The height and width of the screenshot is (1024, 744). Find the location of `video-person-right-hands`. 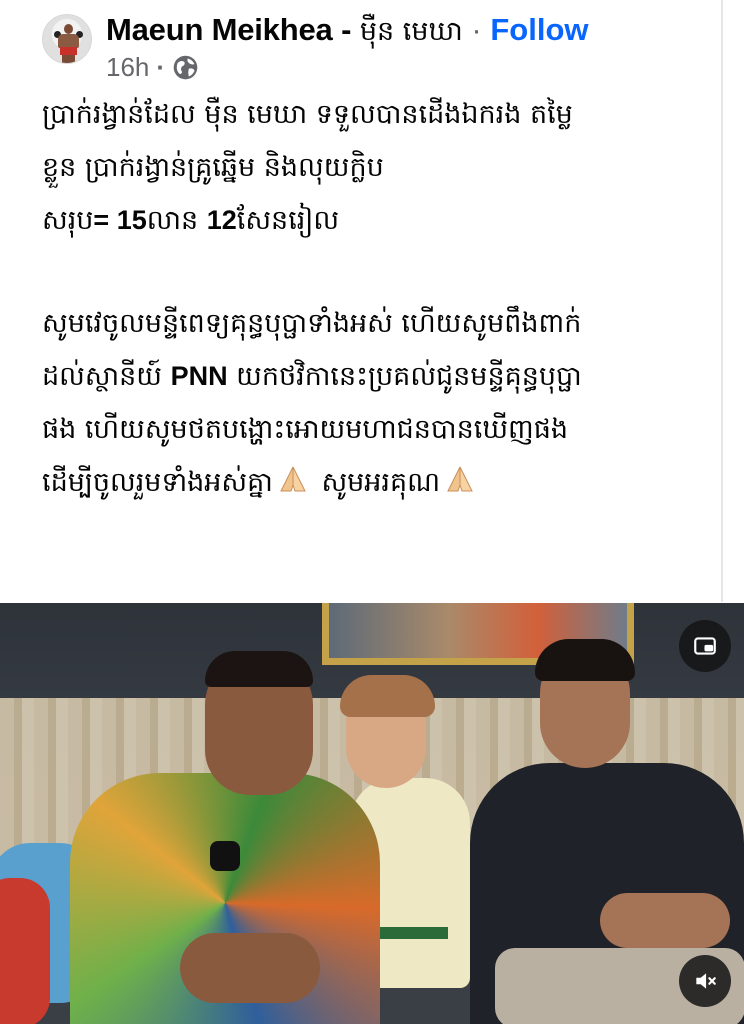

video-person-right-hands is located at coordinates (665, 920).